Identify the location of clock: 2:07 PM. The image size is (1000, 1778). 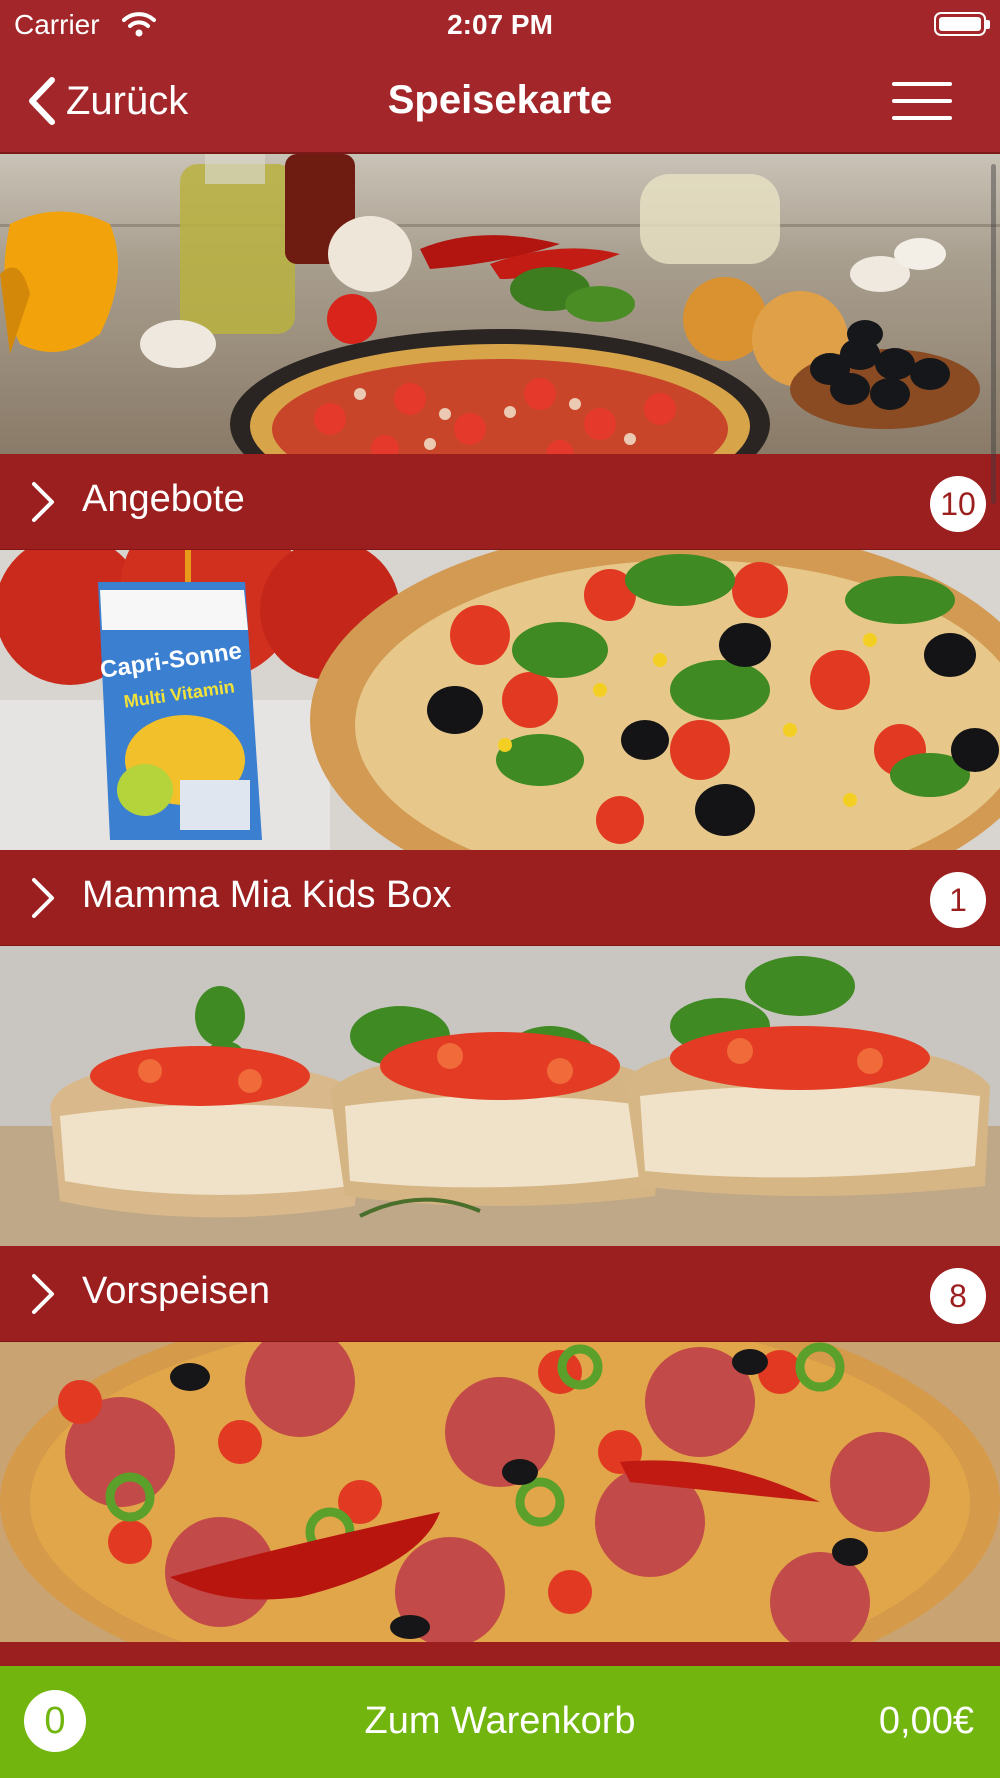
(500, 24).